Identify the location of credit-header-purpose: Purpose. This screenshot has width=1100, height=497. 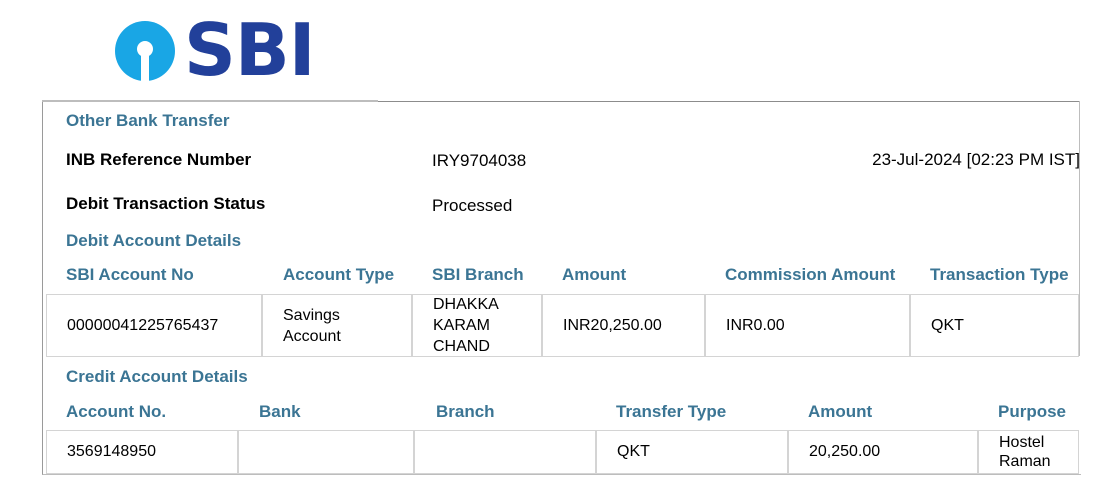
(1032, 411).